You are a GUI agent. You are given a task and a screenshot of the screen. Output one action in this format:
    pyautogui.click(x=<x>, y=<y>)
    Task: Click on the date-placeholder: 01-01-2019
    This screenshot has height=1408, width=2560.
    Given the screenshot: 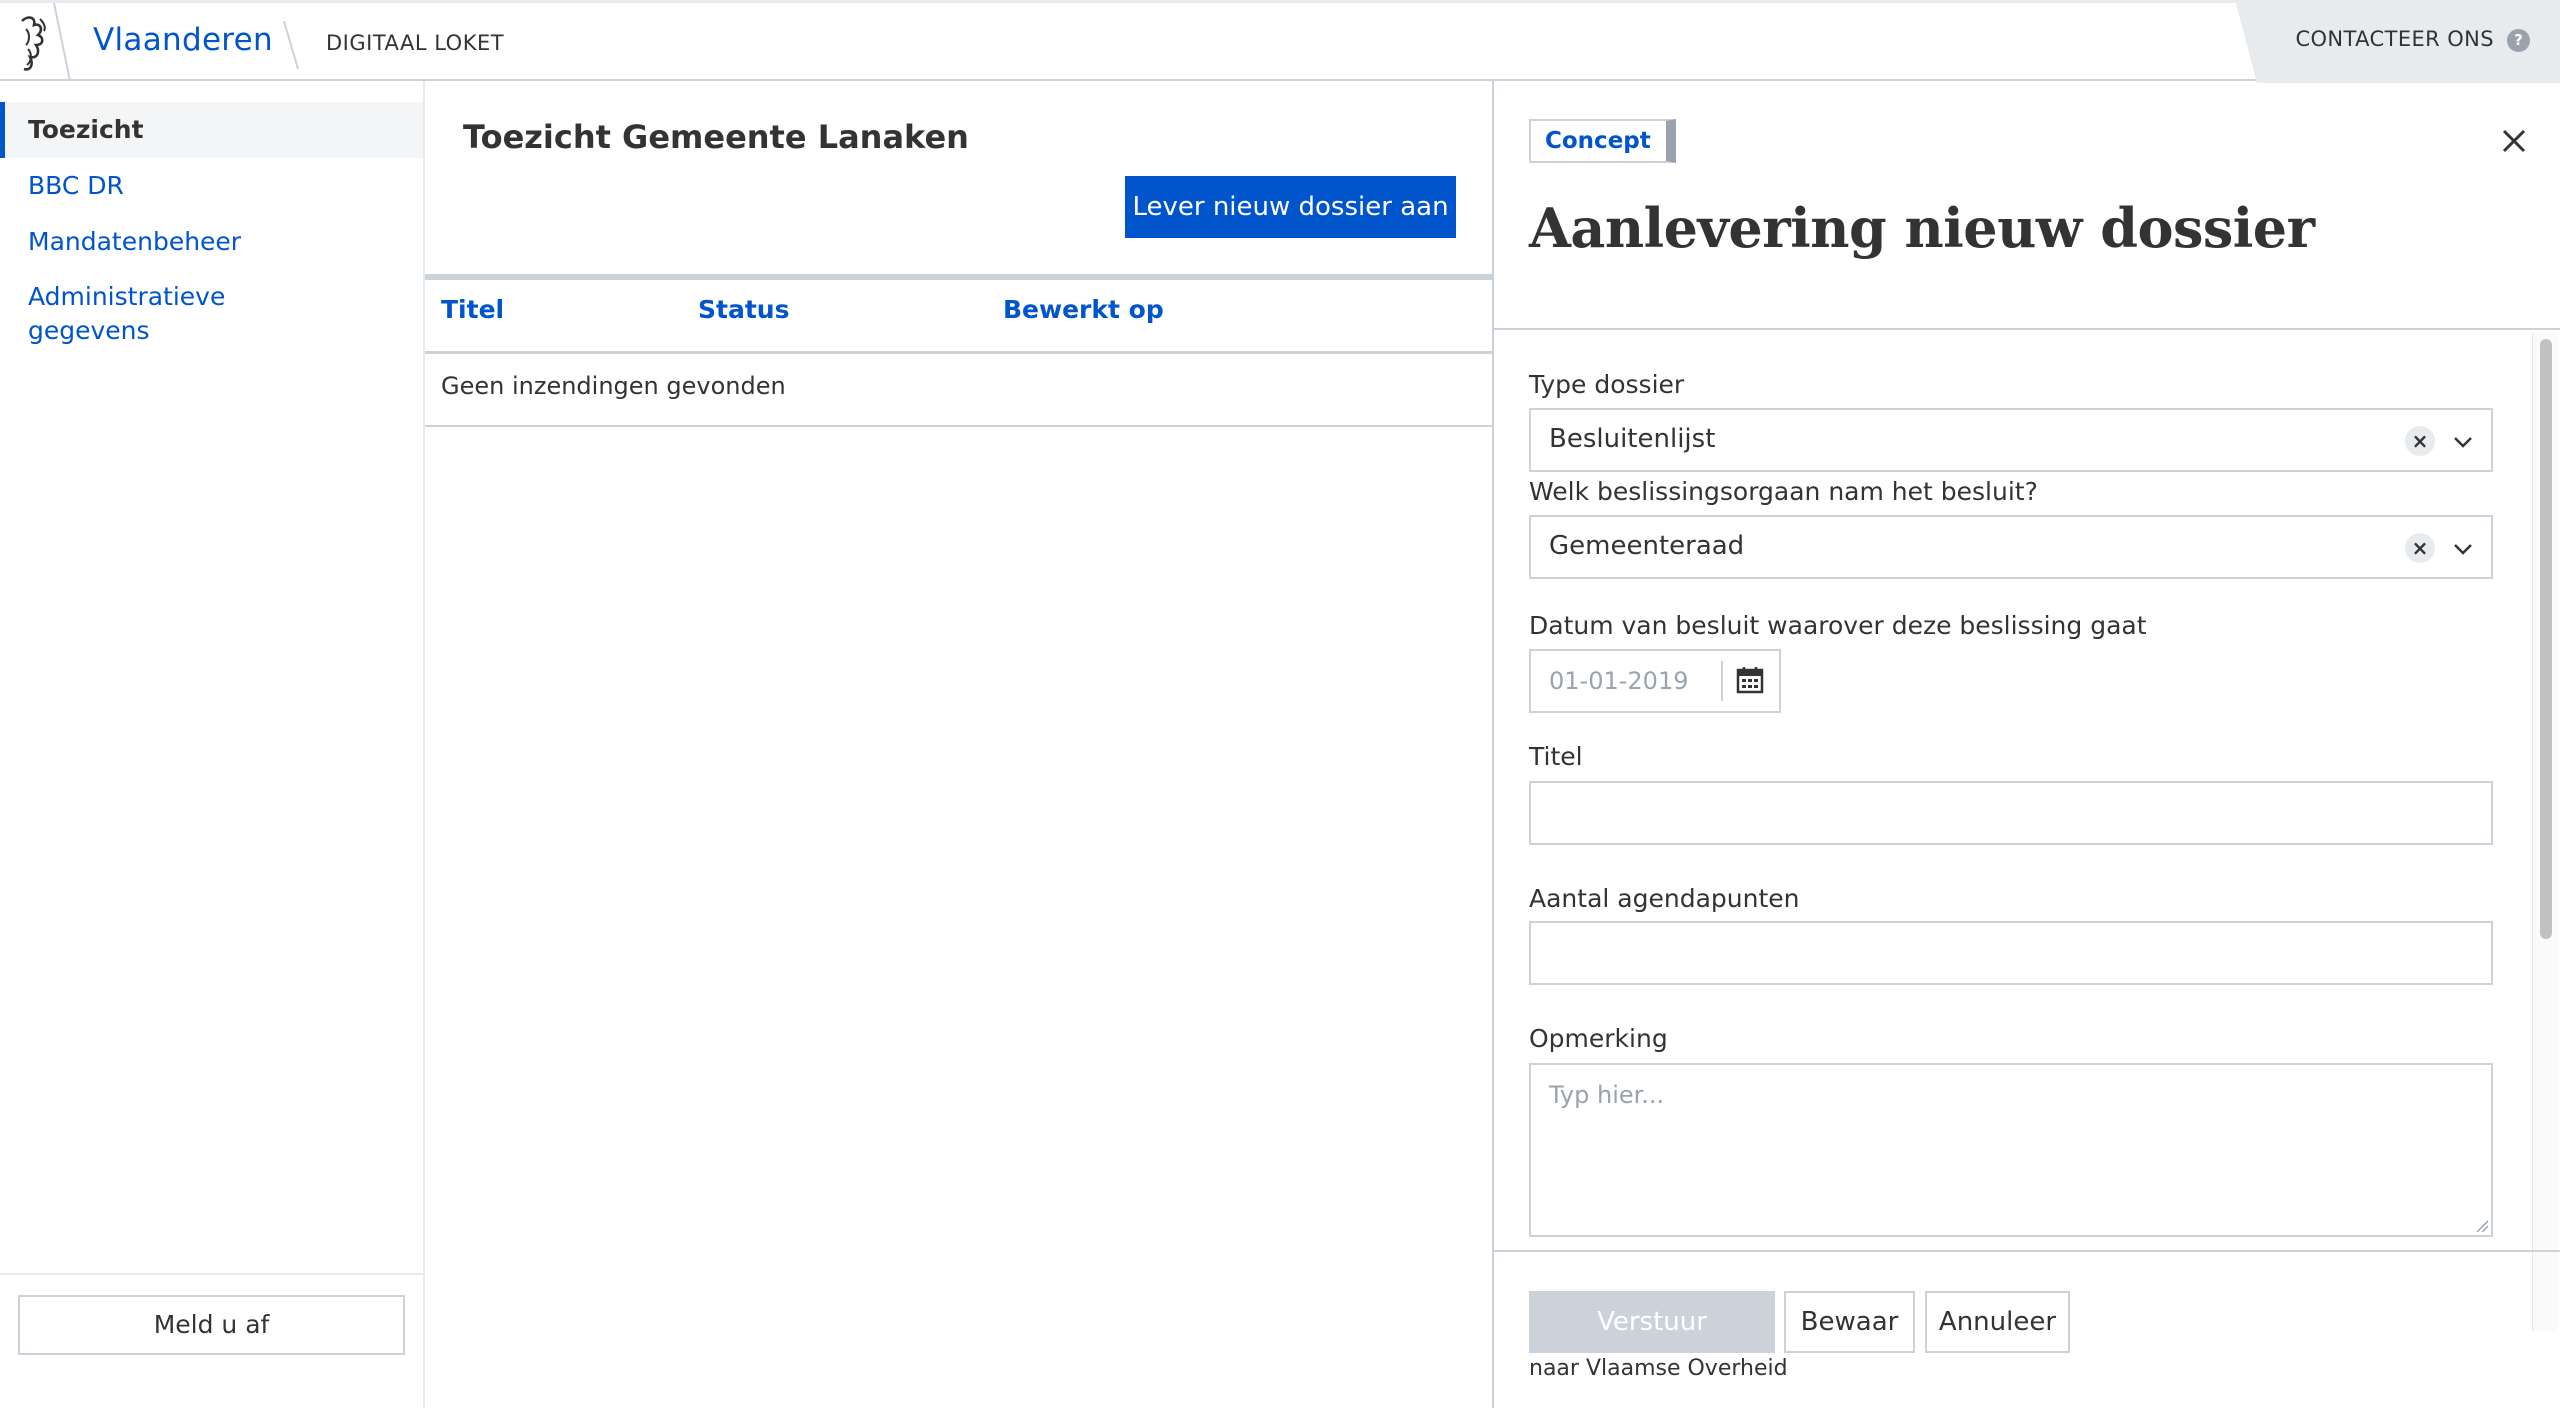 What is the action you would take?
    pyautogui.click(x=1619, y=681)
    